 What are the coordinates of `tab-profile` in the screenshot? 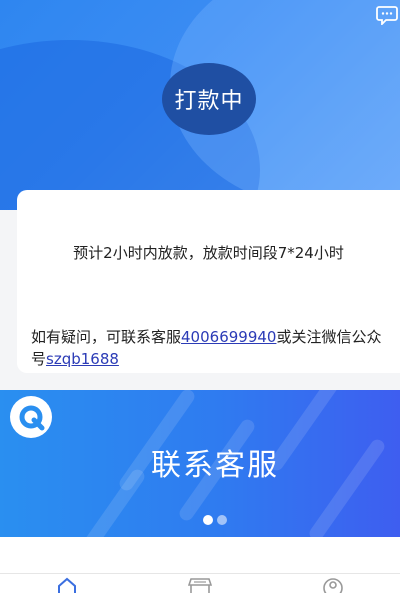 It's located at (333, 583).